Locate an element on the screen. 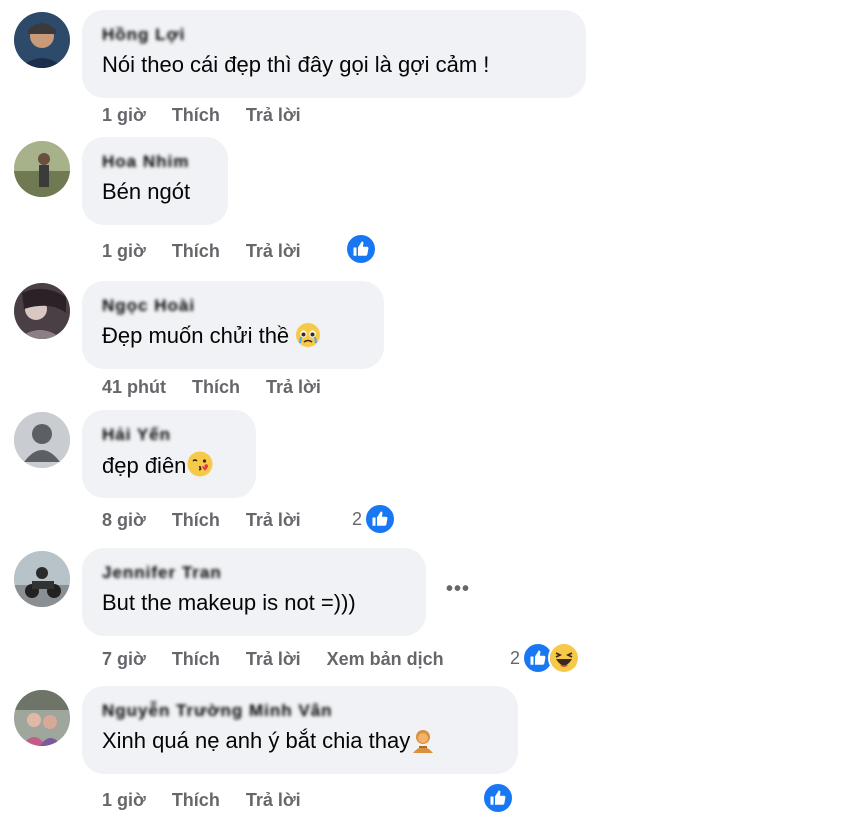  comment-bubble: Hải Yến đẹp điên is located at coordinates (169, 454).